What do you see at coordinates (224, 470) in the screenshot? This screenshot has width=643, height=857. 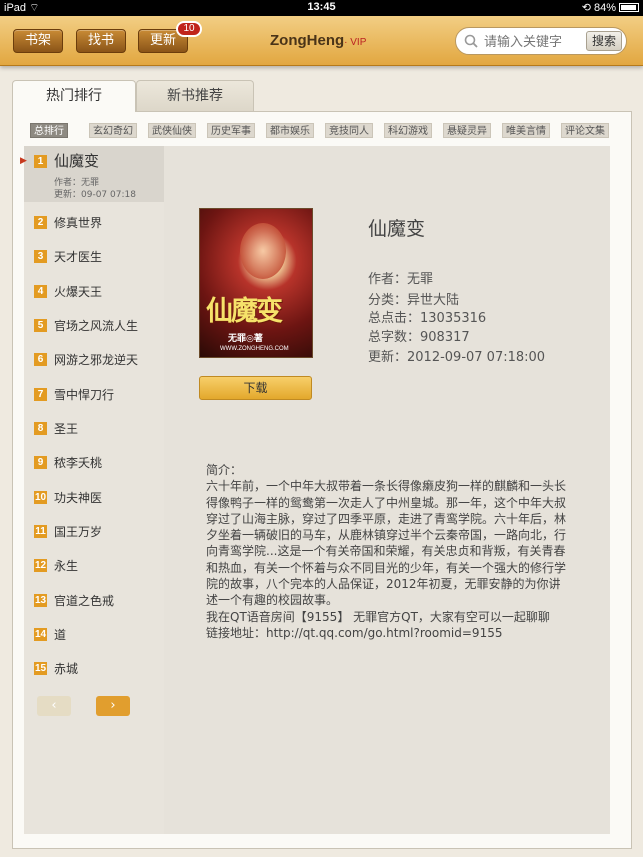 I see `summary-label: 简介：` at bounding box center [224, 470].